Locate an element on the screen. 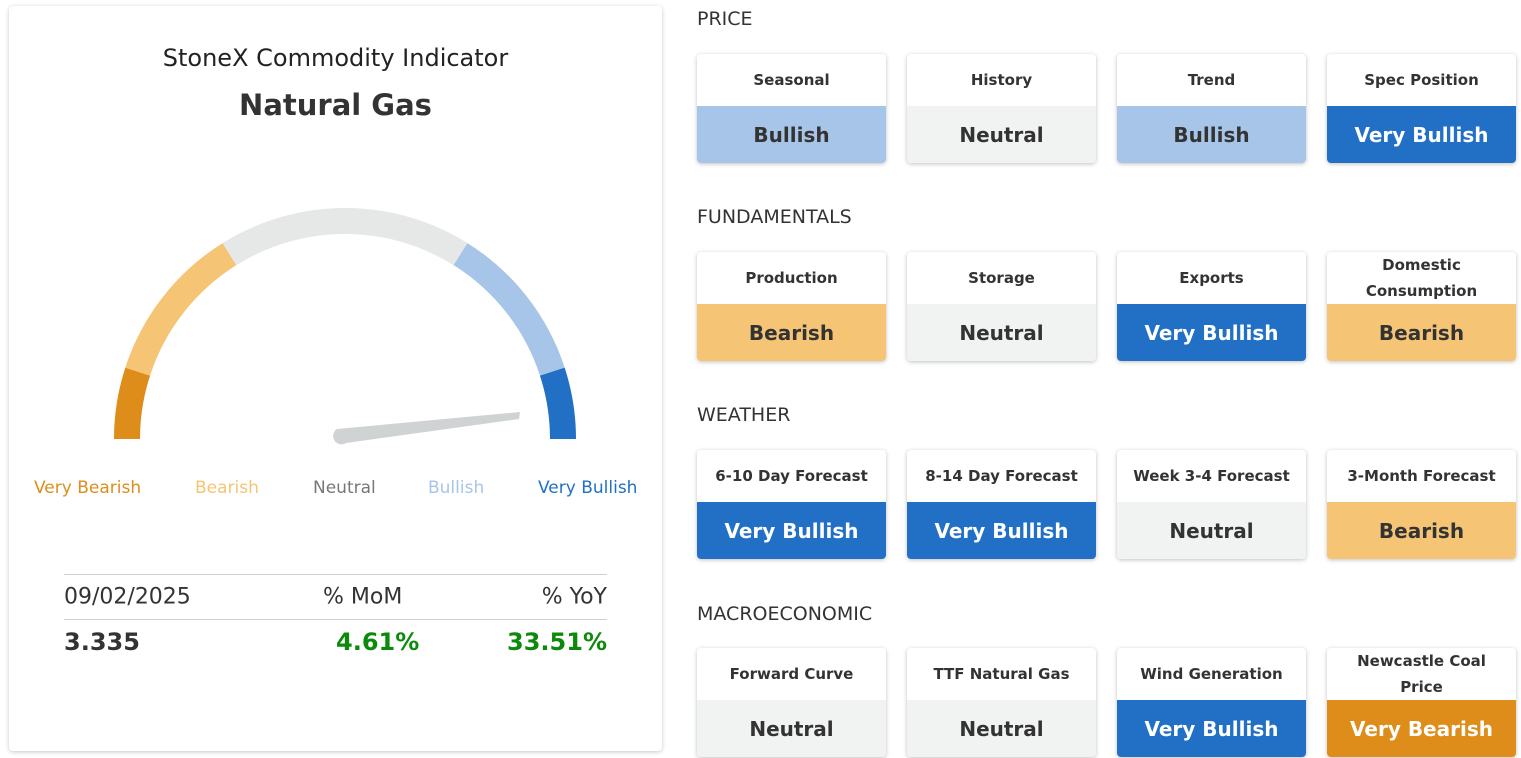 This screenshot has height=758, width=1521. card-label: 6-10 Day Forecast is located at coordinates (791, 476).